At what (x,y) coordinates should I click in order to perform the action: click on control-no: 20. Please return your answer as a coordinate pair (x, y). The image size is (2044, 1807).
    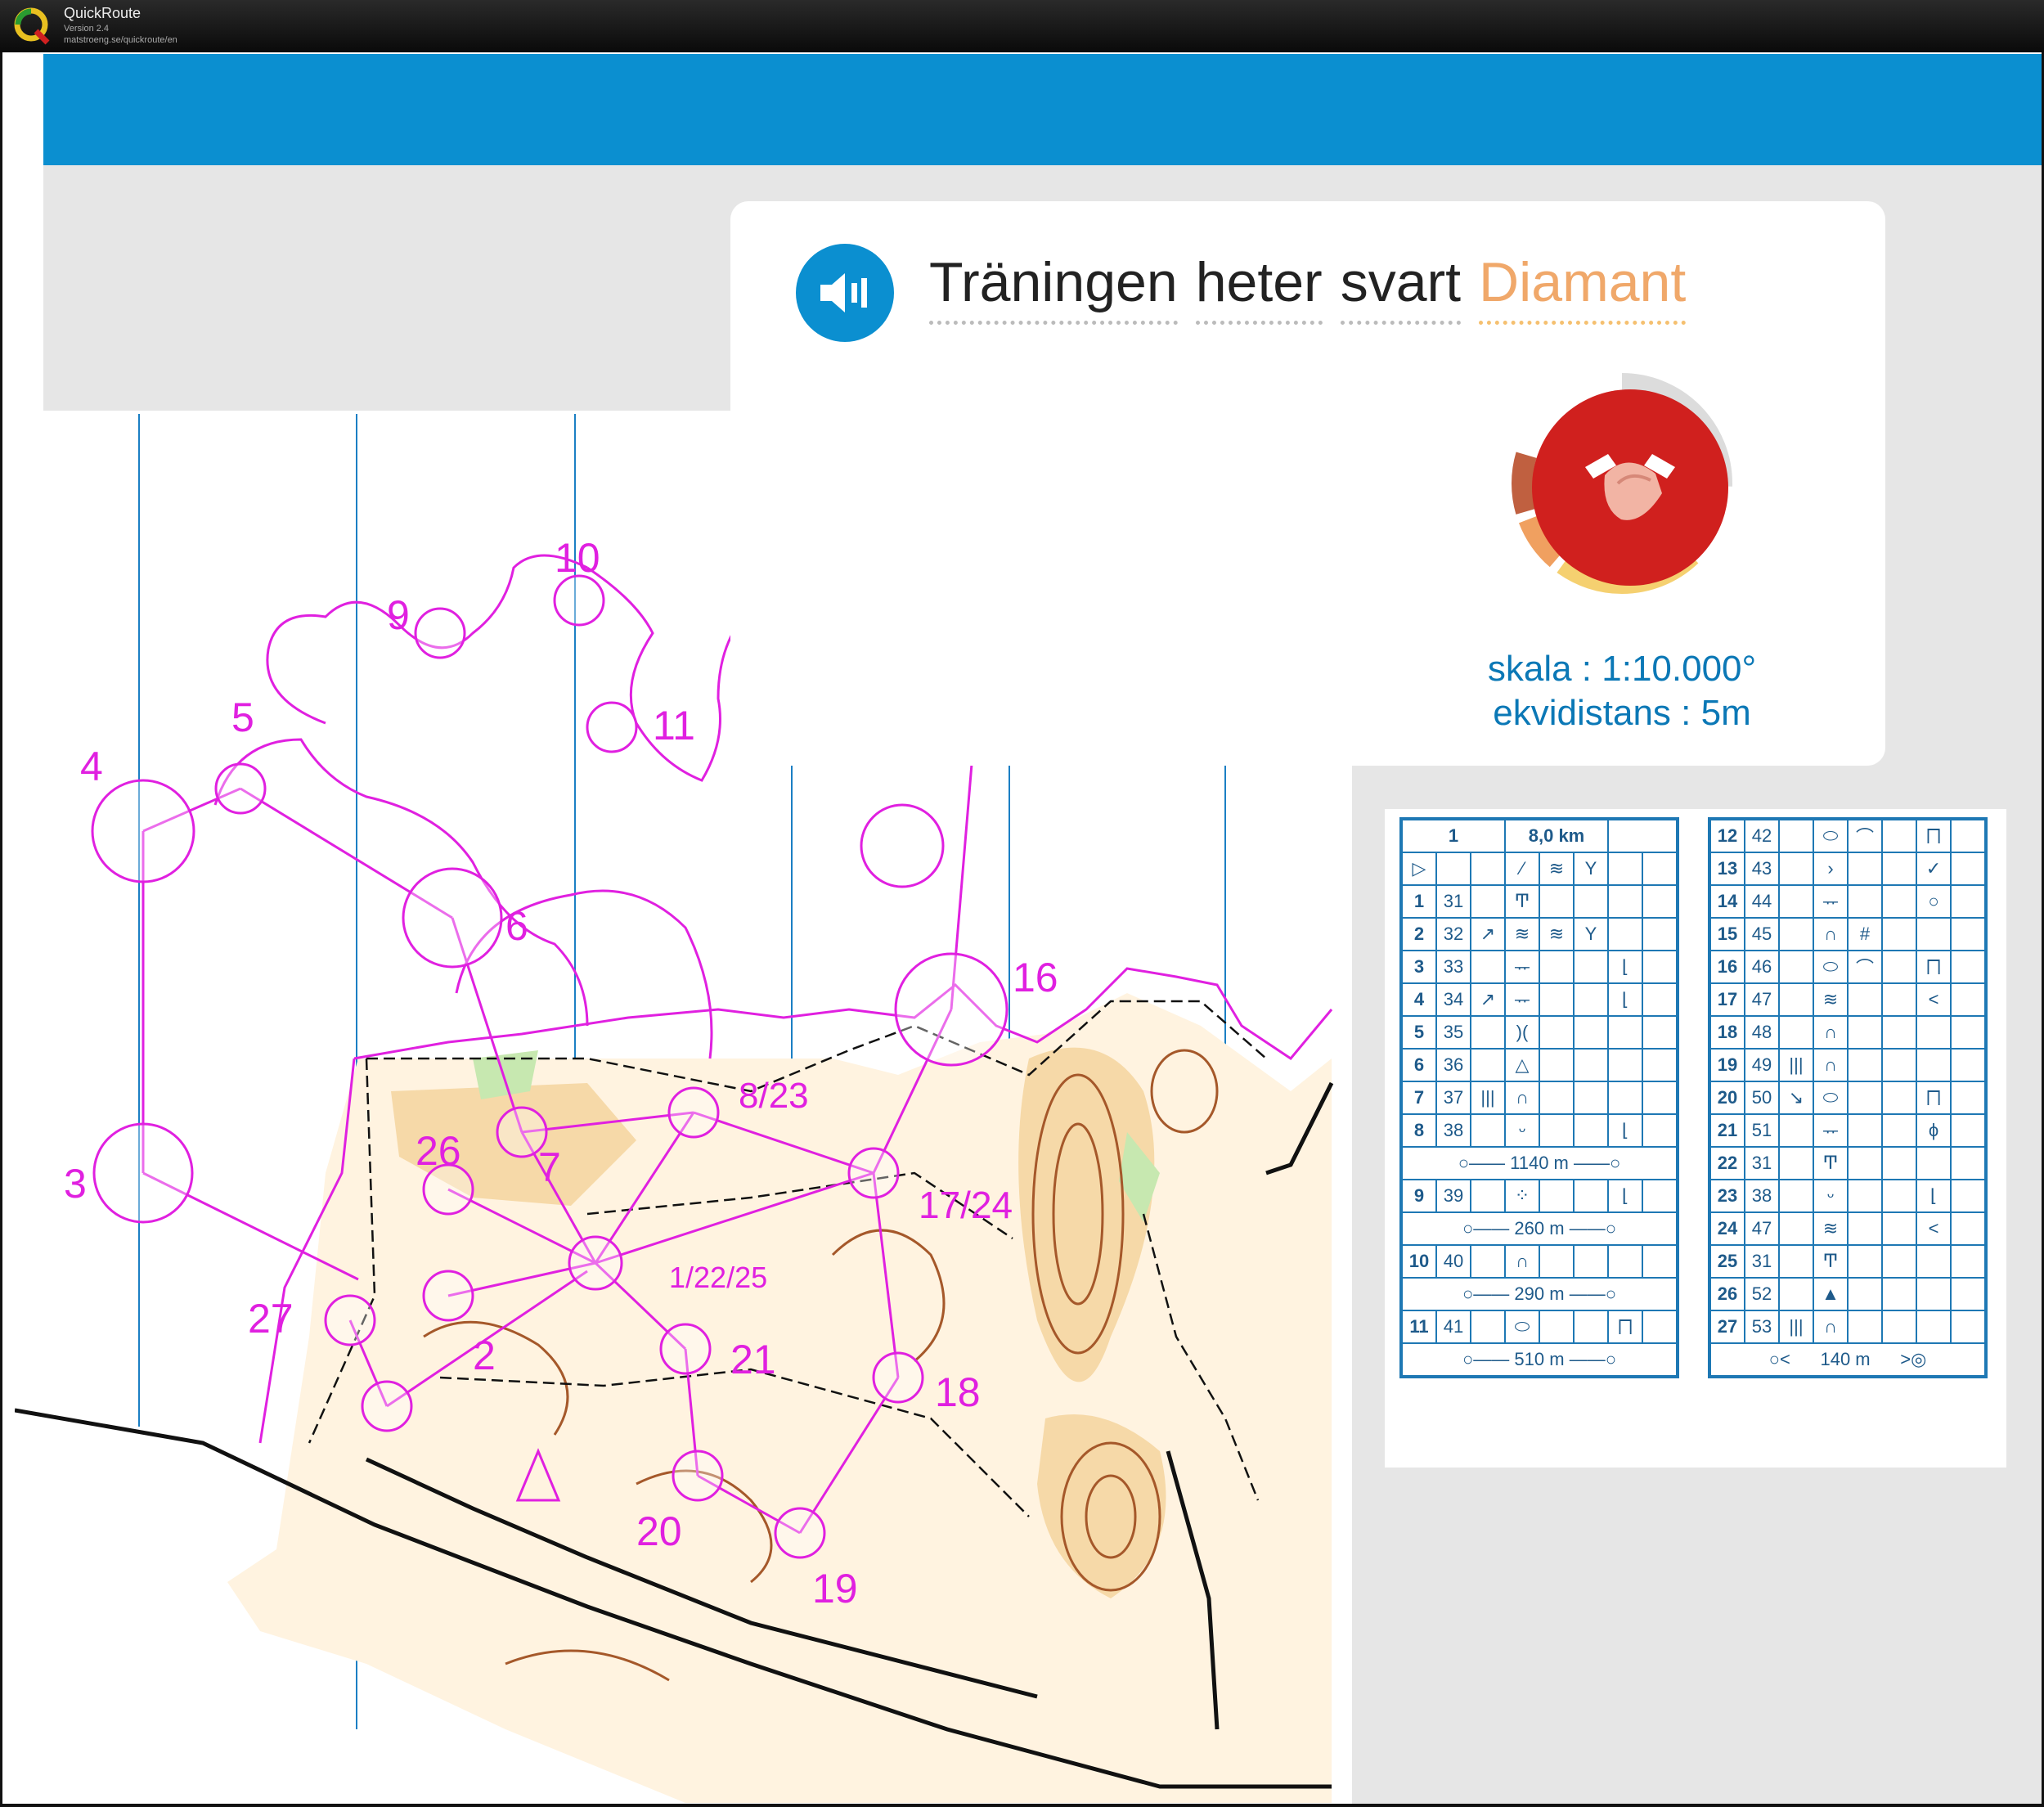
    Looking at the image, I should click on (1727, 1098).